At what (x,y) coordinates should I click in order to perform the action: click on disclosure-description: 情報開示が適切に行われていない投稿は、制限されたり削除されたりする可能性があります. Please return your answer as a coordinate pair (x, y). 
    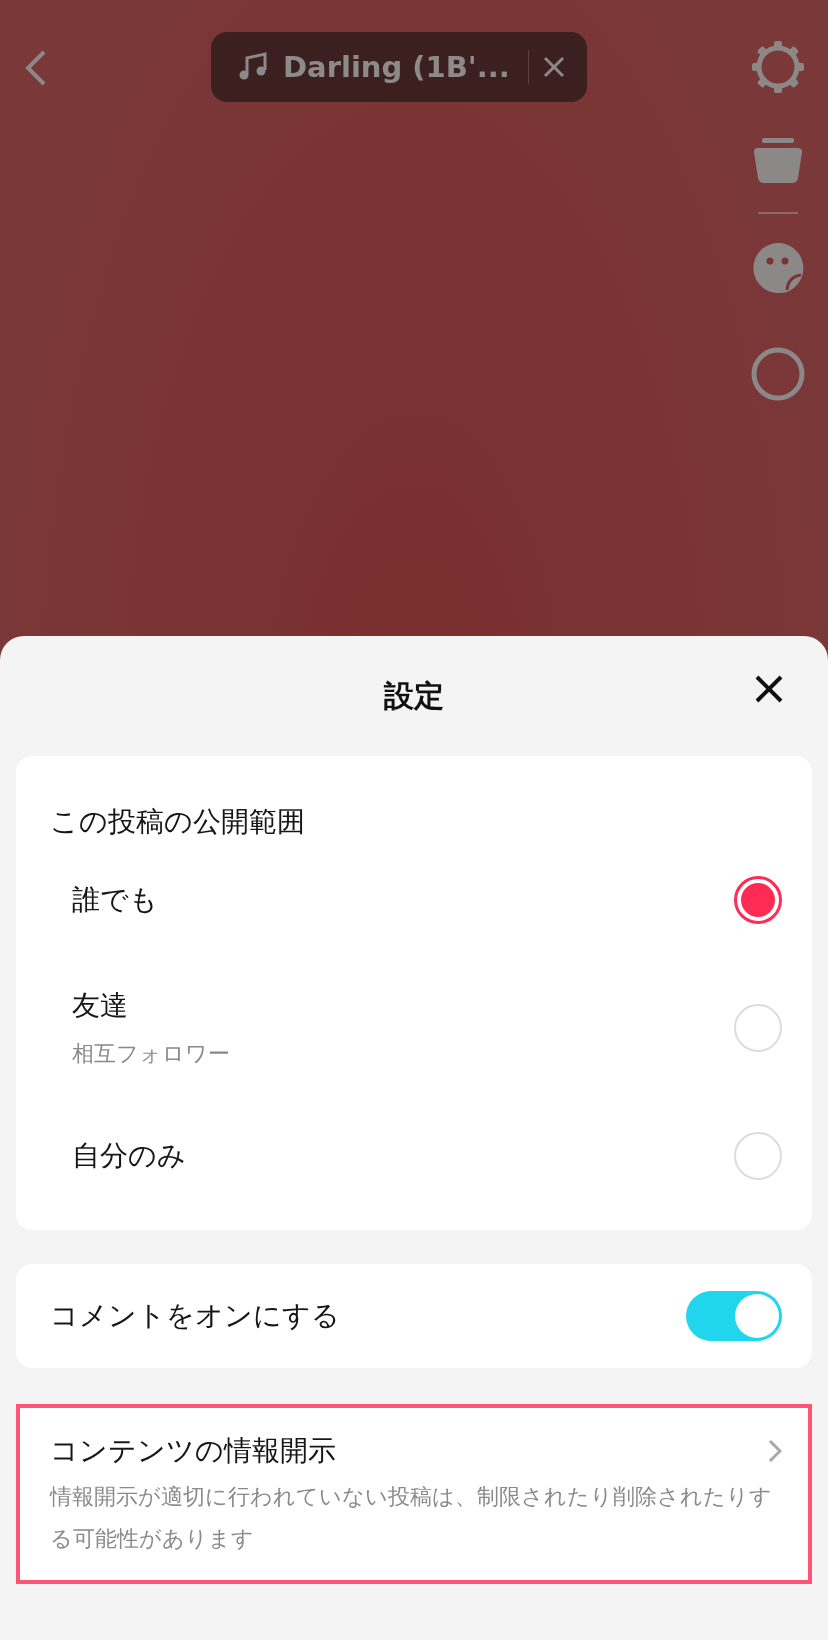
    Looking at the image, I should click on (411, 1518).